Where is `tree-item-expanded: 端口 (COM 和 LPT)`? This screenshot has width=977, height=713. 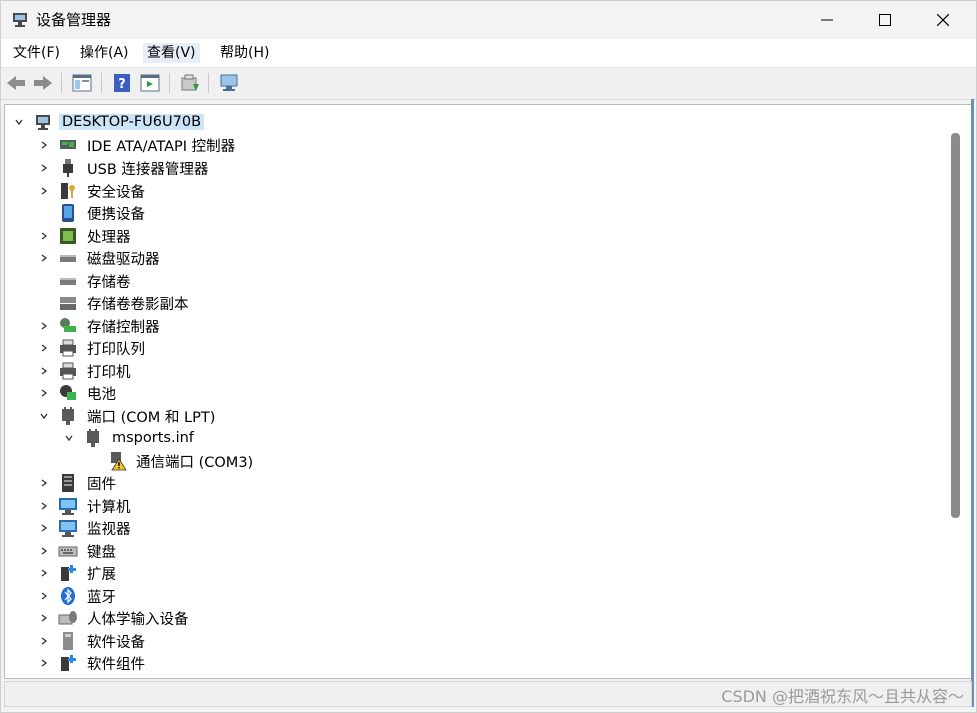
tree-item-expanded: 端口 (COM 和 LPT) is located at coordinates (128, 416).